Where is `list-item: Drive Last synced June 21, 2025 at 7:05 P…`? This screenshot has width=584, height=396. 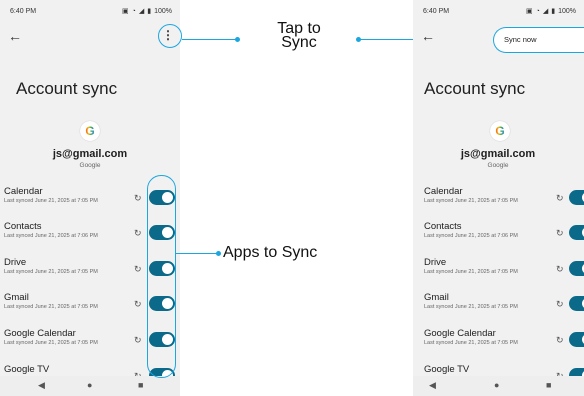 list-item: Drive Last synced June 21, 2025 at 7:05 P… is located at coordinates (502, 276).